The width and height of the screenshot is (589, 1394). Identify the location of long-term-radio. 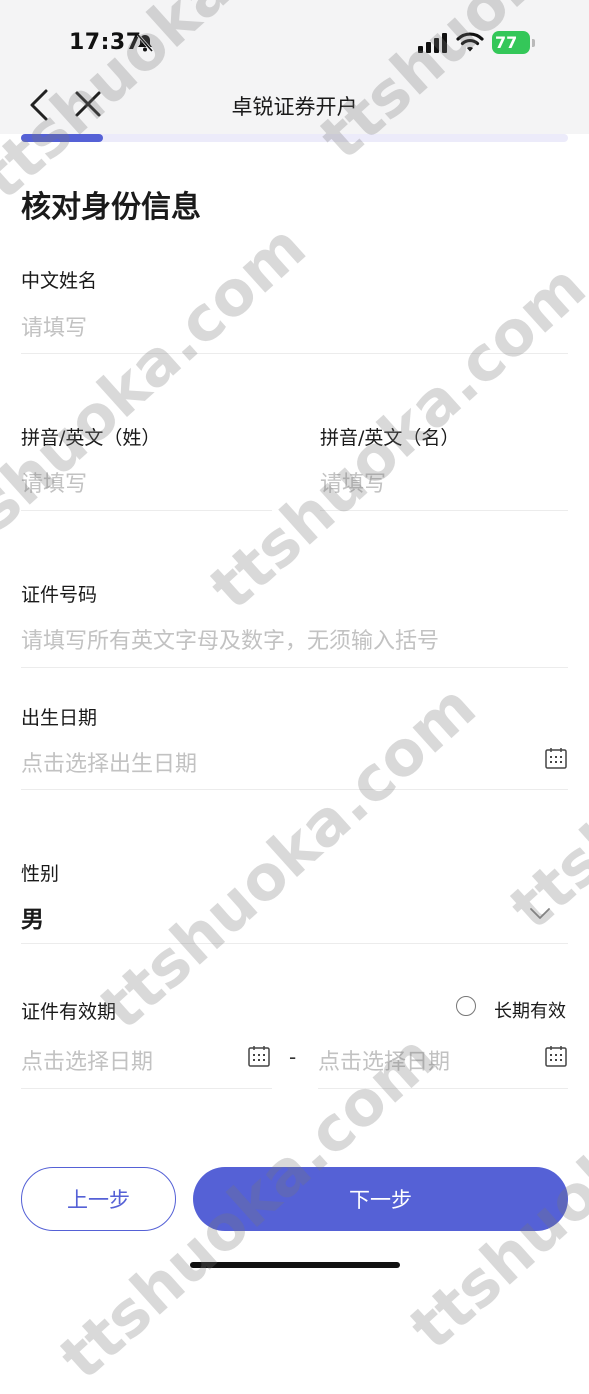
(466, 1006).